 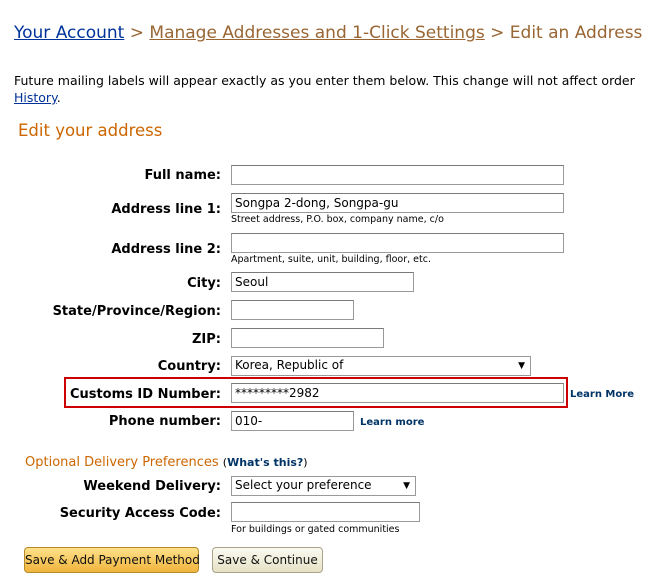 I want to click on whats-this-paren-close: ), so click(x=305, y=462).